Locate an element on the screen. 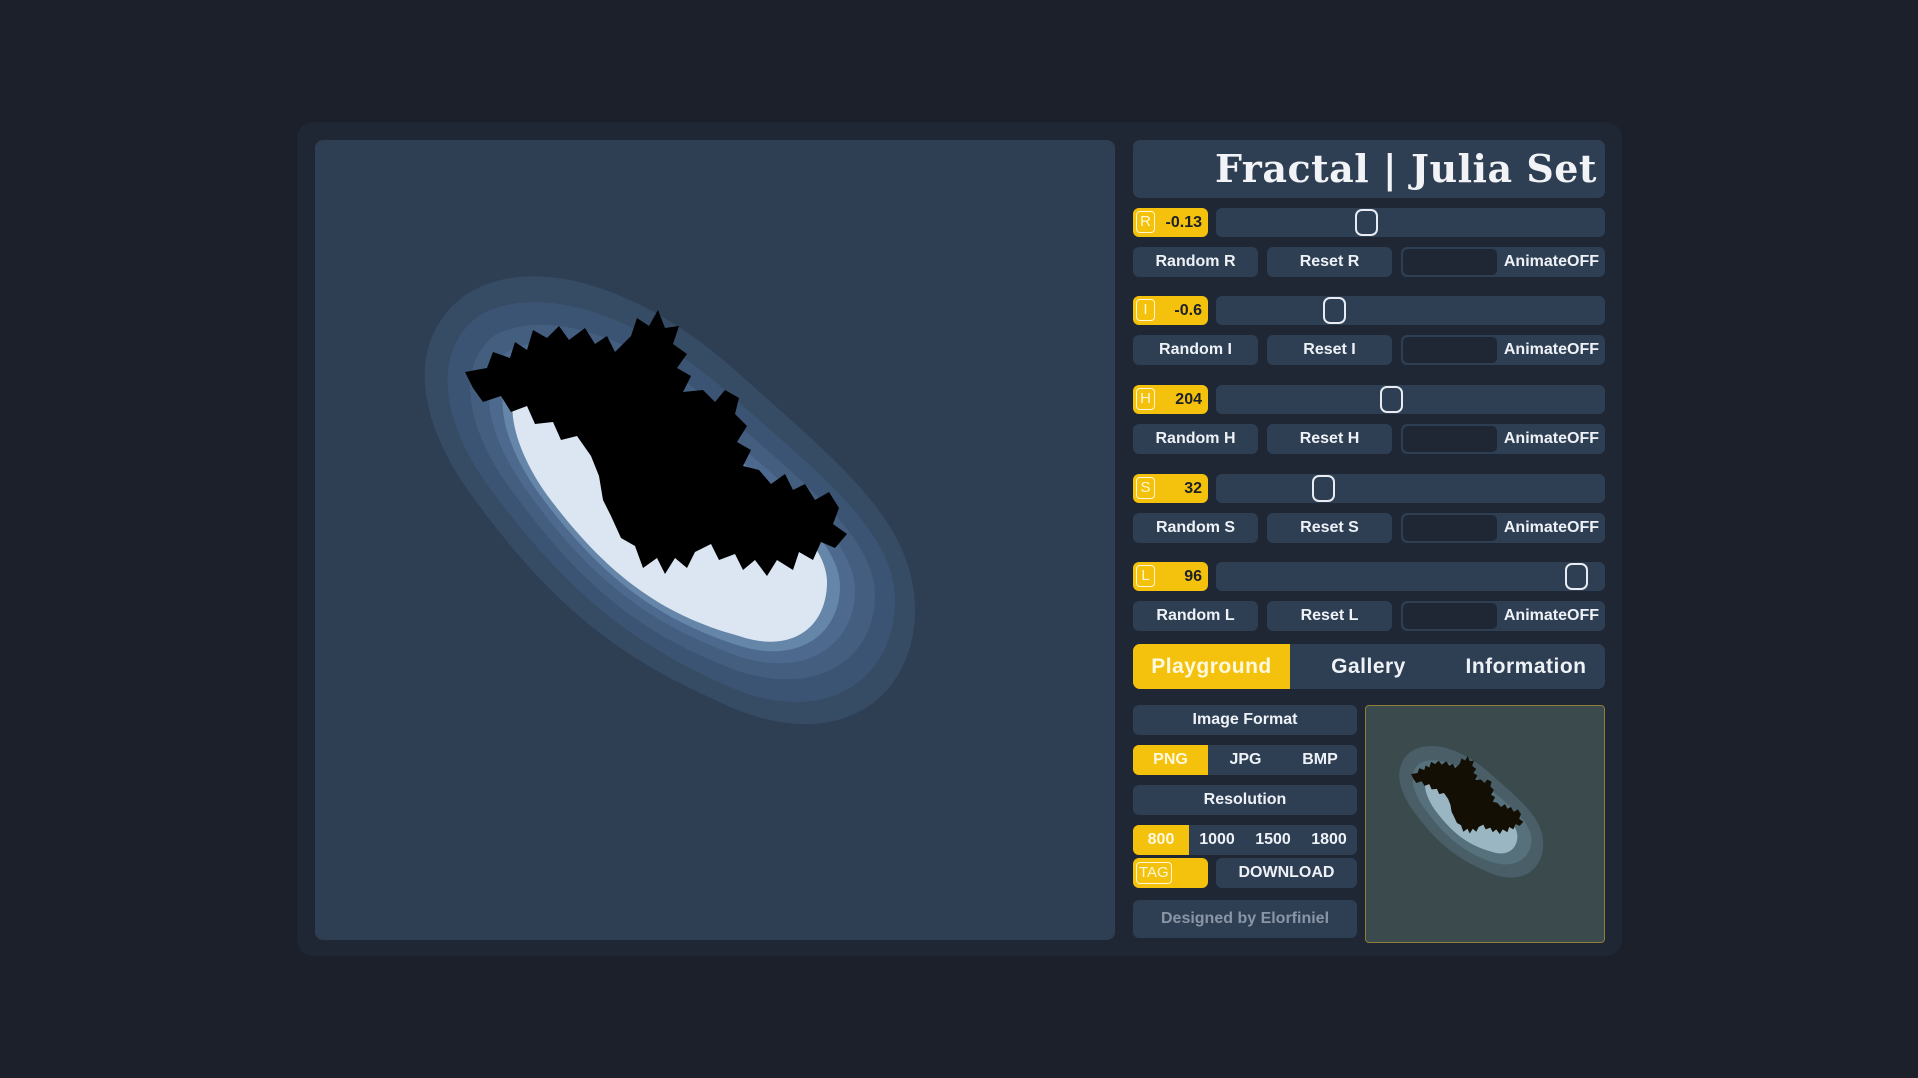  random-s-button: Random S is located at coordinates (1195, 528).